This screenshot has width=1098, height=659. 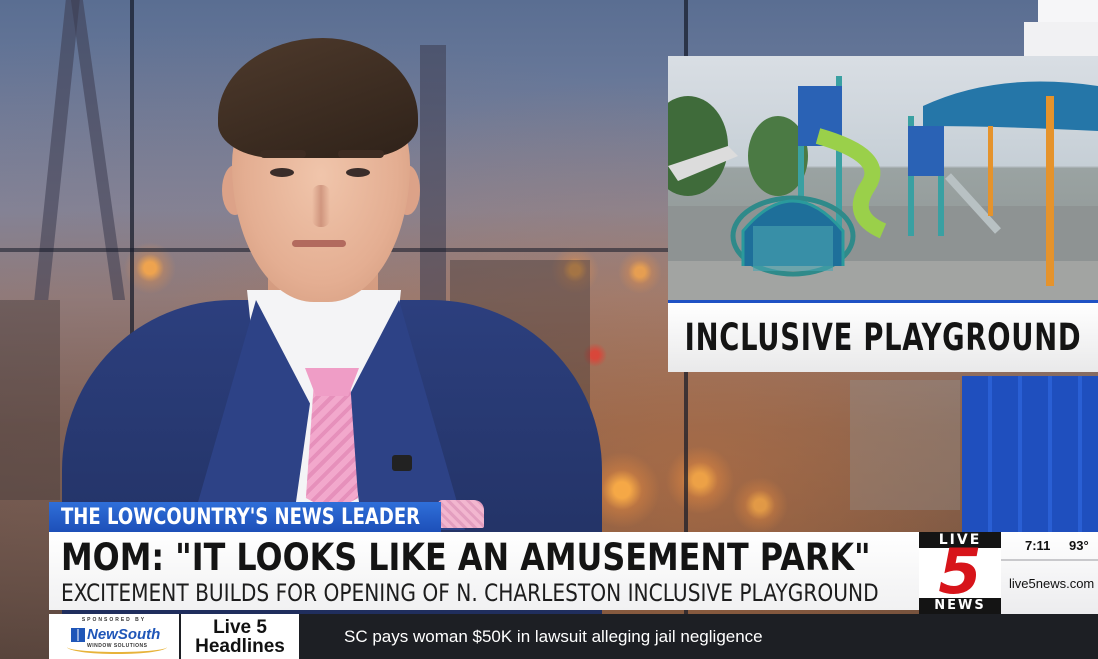 I want to click on city-building, so click(x=905, y=445).